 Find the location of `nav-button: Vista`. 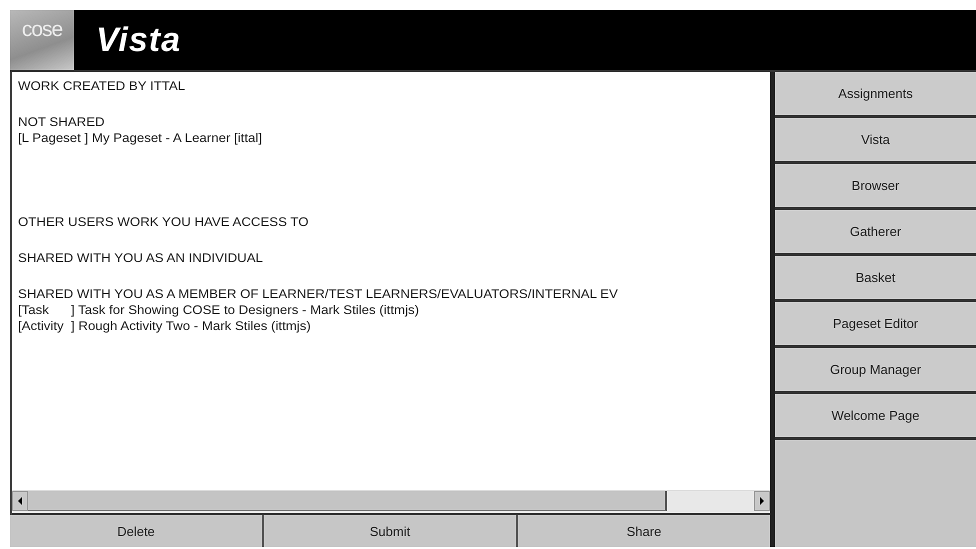

nav-button: Vista is located at coordinates (875, 141).